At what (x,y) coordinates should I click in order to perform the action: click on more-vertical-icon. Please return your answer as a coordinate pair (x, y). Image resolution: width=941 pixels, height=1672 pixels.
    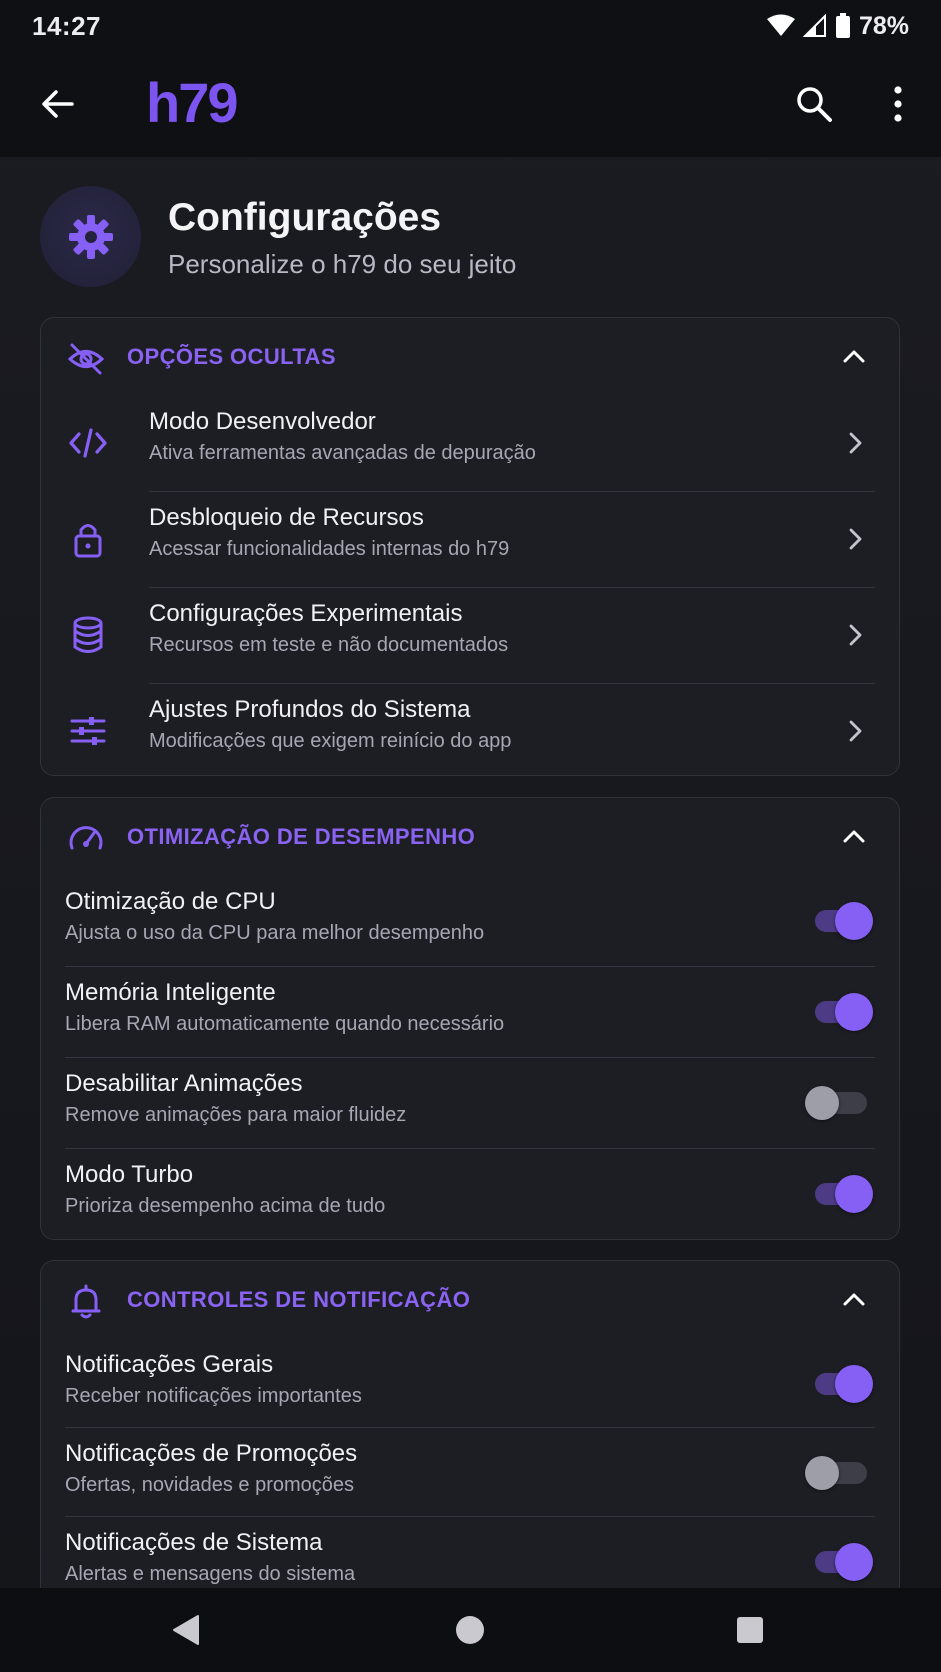
    Looking at the image, I should click on (898, 104).